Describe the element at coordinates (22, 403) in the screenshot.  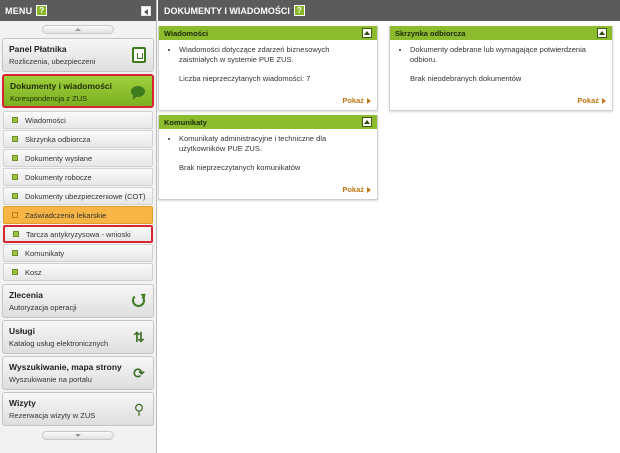
I see `section-title: Wizyty` at that location.